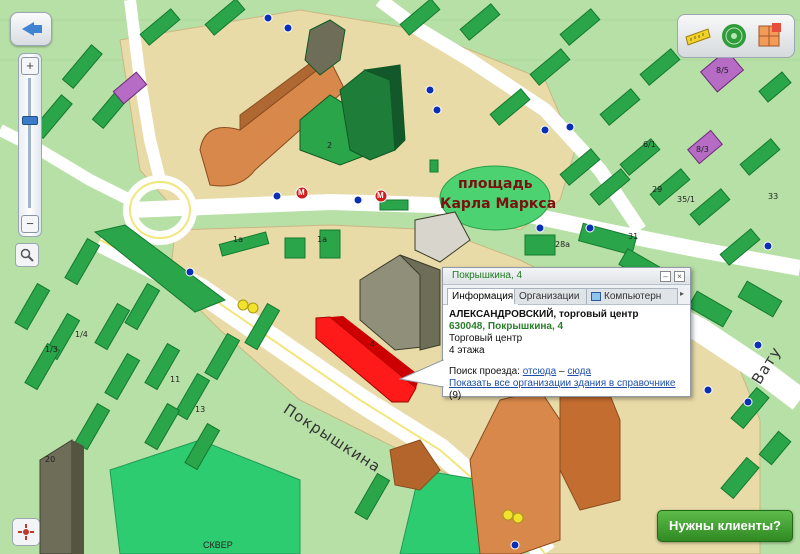 The height and width of the screenshot is (554, 800). I want to click on park-label: СКВЕР, so click(218, 545).